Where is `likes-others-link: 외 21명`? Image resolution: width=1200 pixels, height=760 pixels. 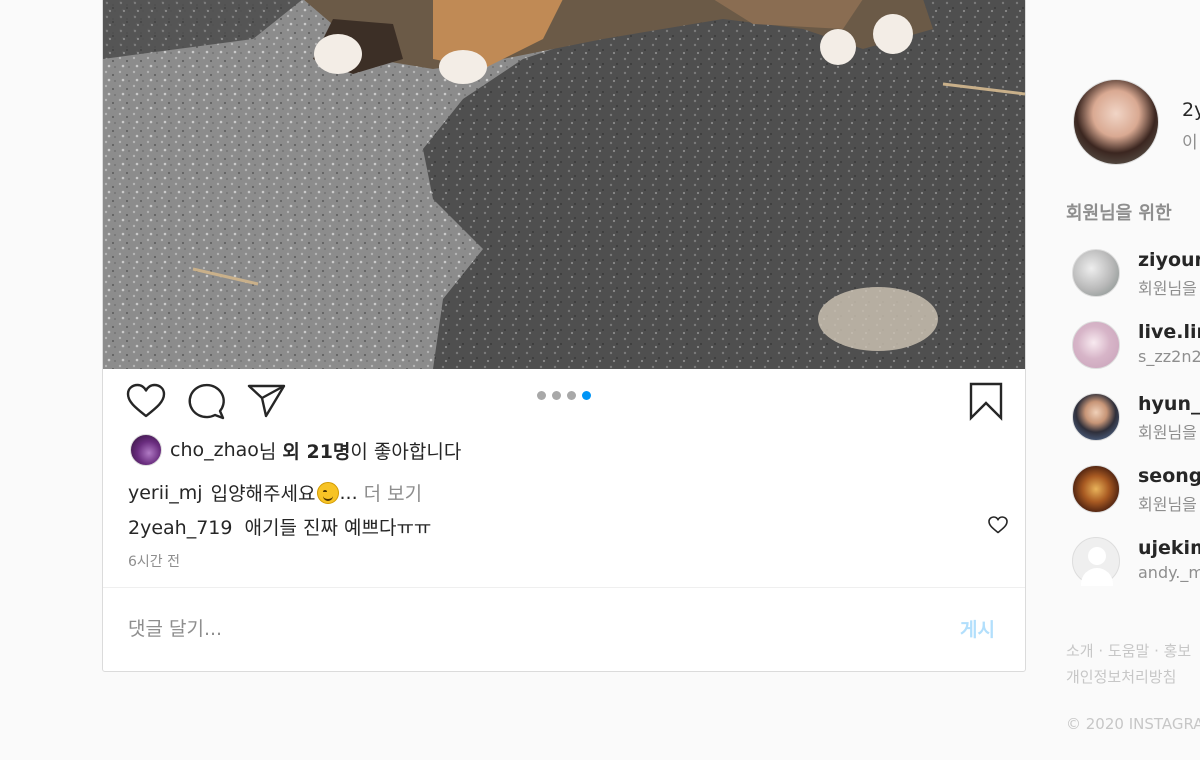 likes-others-link: 외 21명 is located at coordinates (316, 450).